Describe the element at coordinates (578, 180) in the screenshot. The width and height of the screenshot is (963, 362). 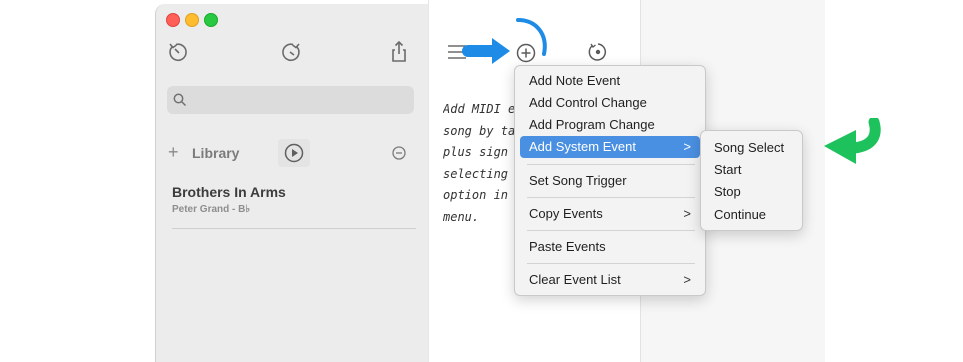
I see `menu-item-label: Set Song Trigger` at that location.